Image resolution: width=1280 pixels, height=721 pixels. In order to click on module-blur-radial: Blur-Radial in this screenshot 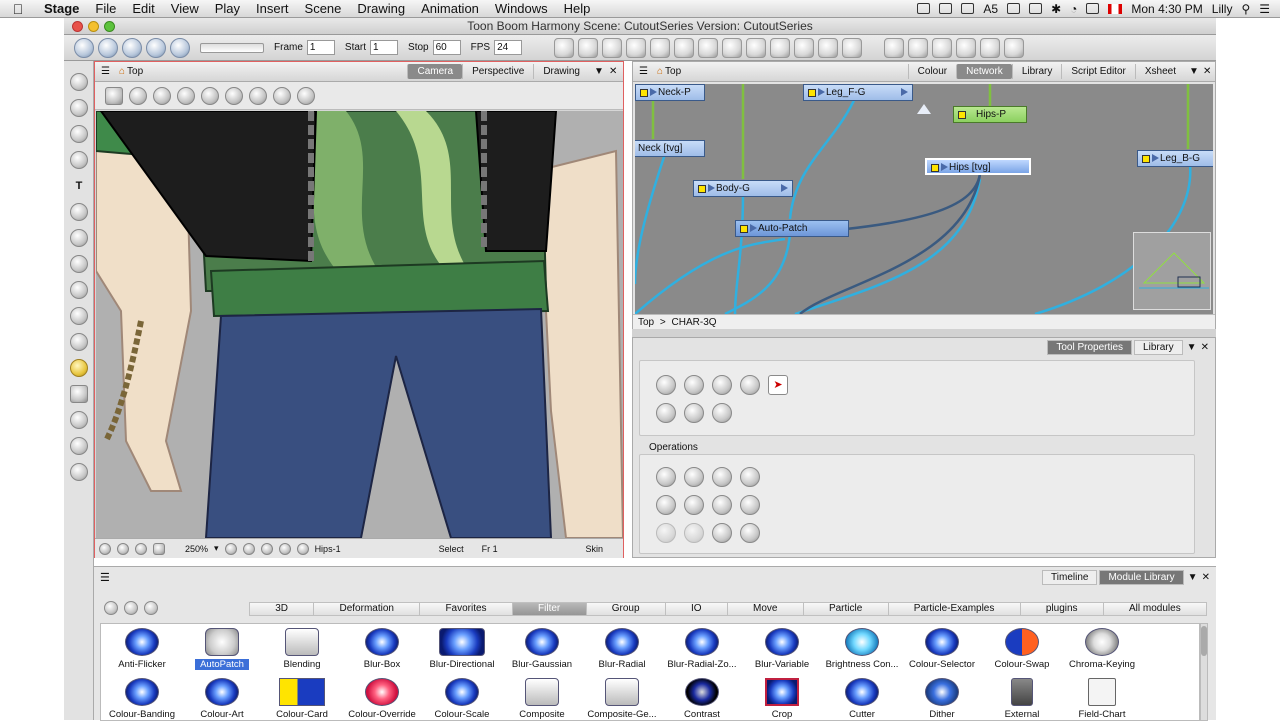, I will do `click(622, 650)`.